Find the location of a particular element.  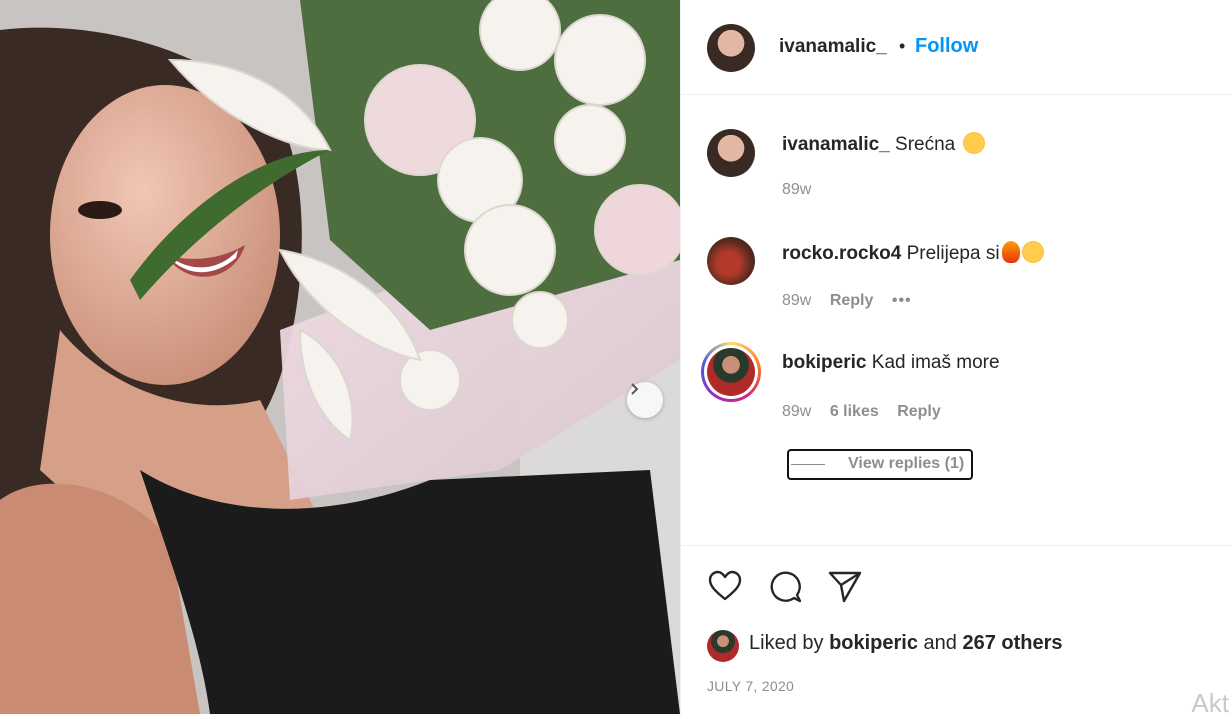

more-options-icon: ••• is located at coordinates (902, 300).